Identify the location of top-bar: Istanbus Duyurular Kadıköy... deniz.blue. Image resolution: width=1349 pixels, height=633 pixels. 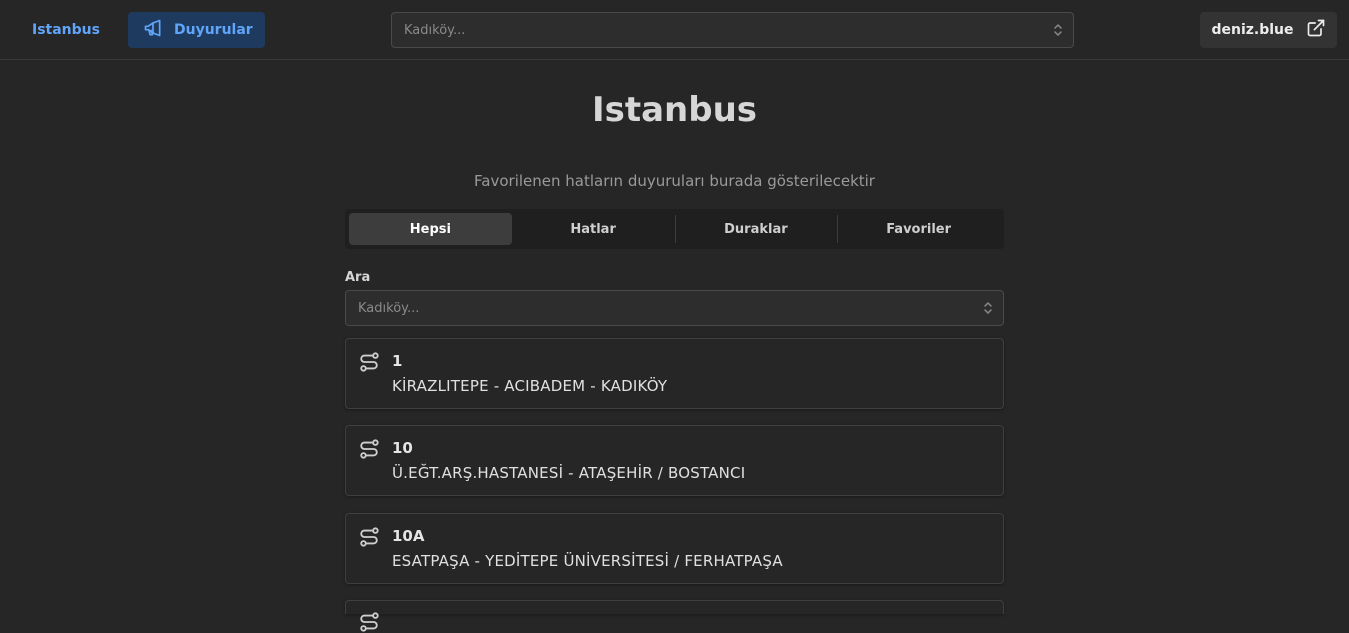
(674, 30).